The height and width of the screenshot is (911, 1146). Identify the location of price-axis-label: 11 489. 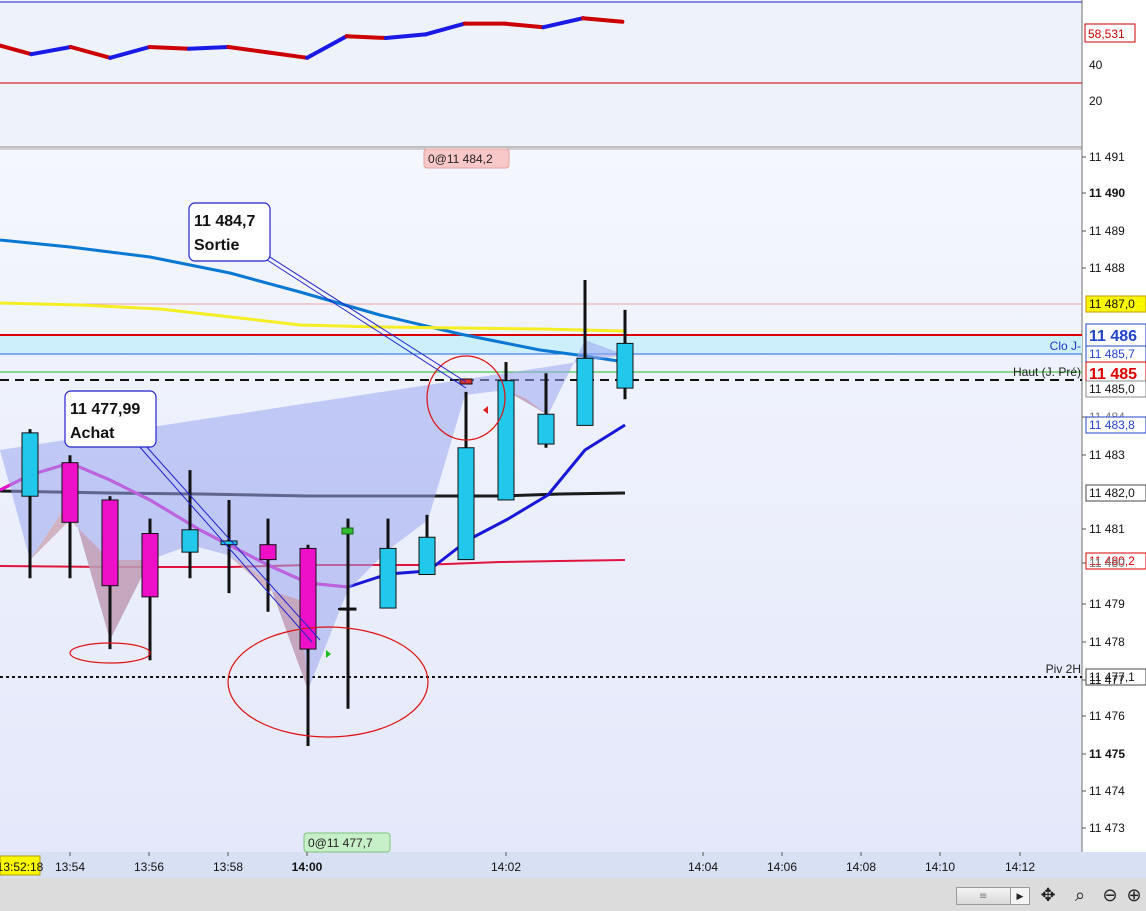
(1107, 231).